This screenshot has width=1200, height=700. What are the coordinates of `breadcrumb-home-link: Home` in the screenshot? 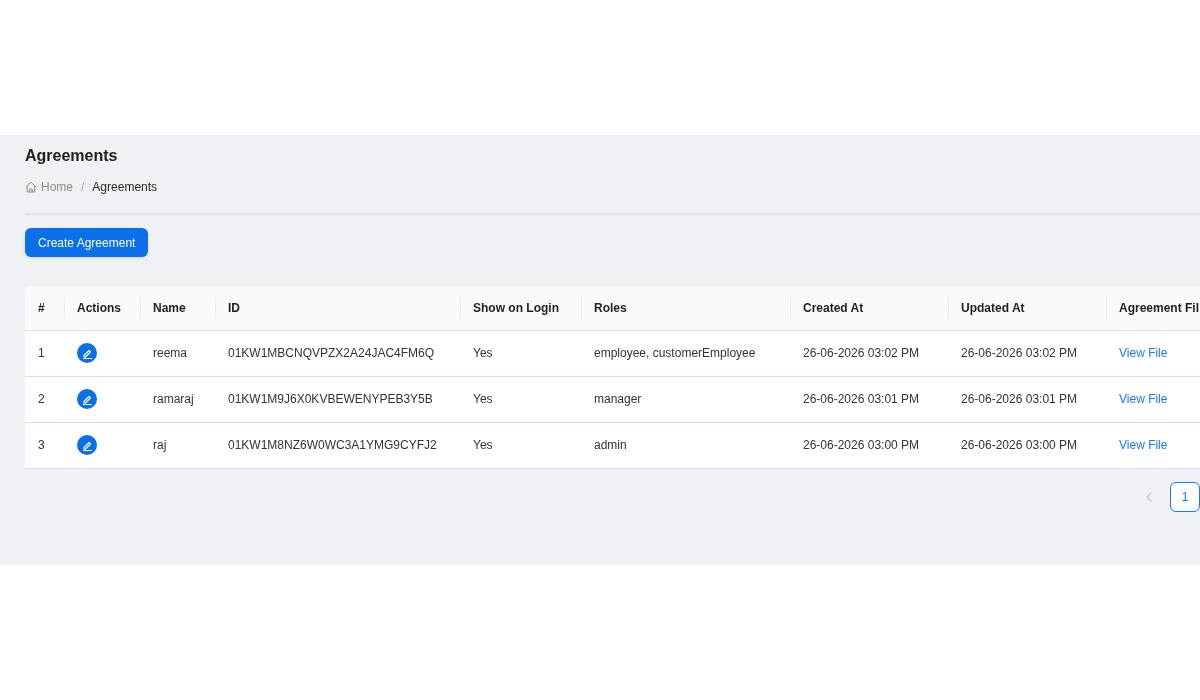 It's located at (49, 187).